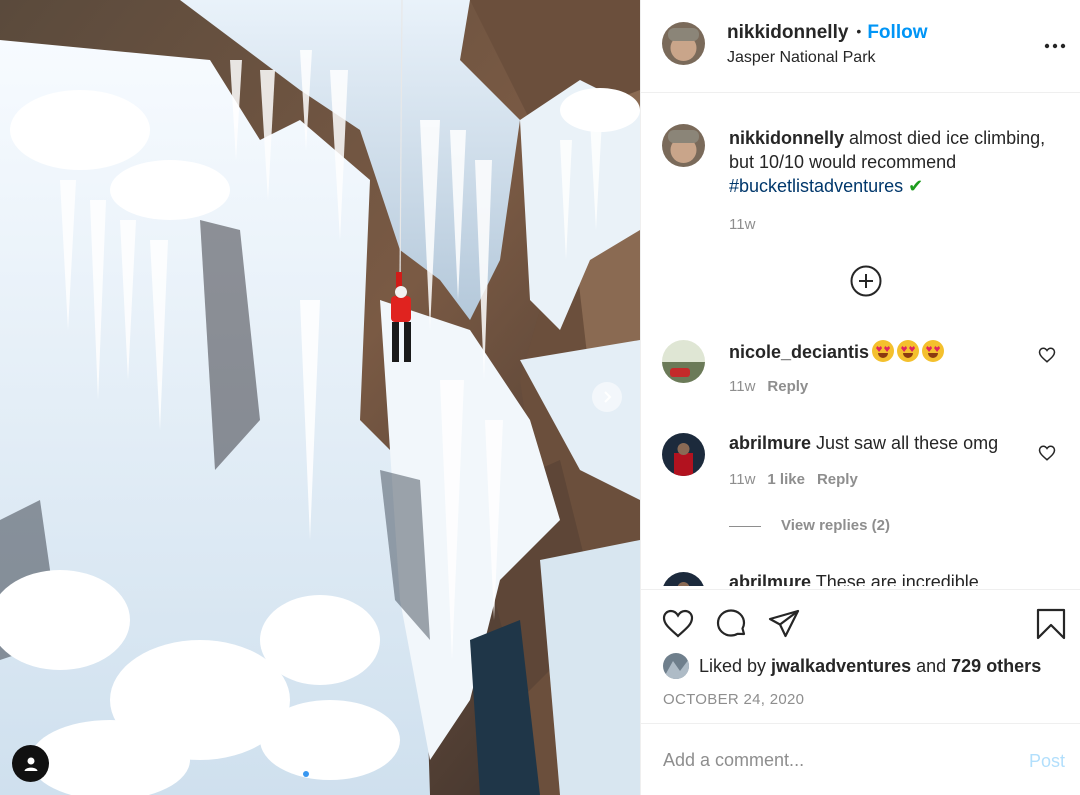  Describe the element at coordinates (731, 624) in the screenshot. I see `comment-icon` at that location.